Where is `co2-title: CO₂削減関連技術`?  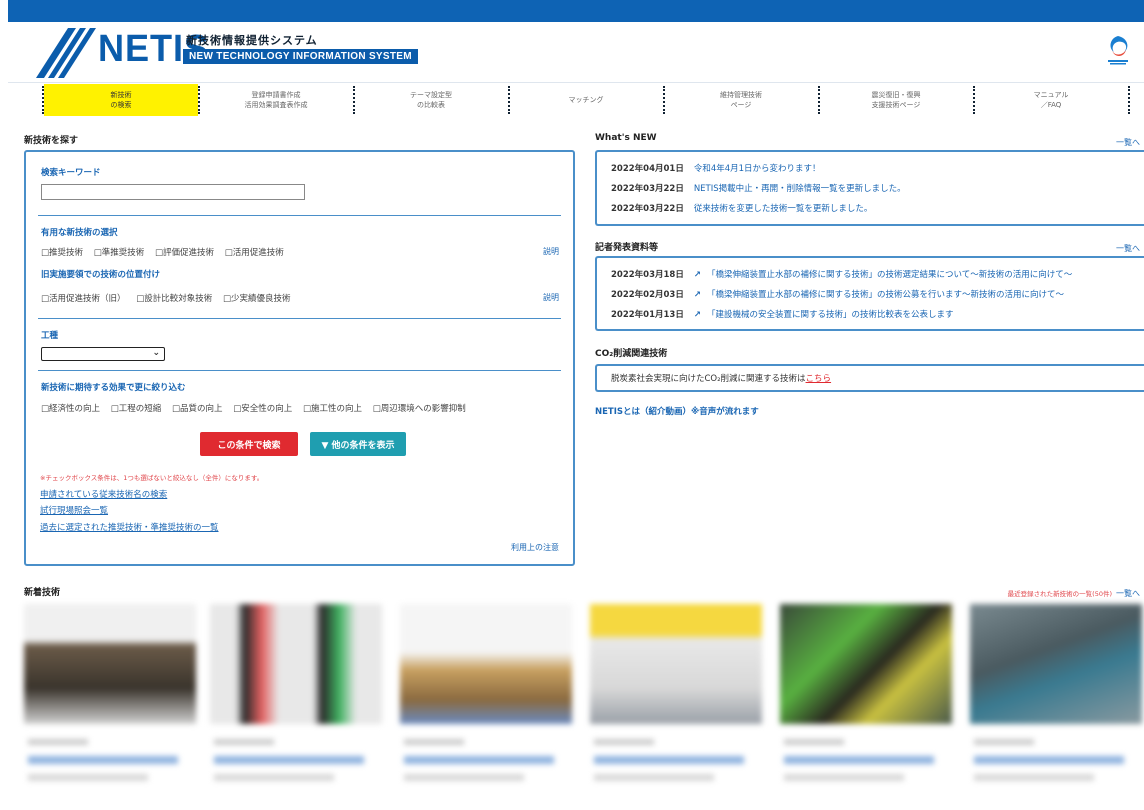 co2-title: CO₂削減関連技術 is located at coordinates (631, 354).